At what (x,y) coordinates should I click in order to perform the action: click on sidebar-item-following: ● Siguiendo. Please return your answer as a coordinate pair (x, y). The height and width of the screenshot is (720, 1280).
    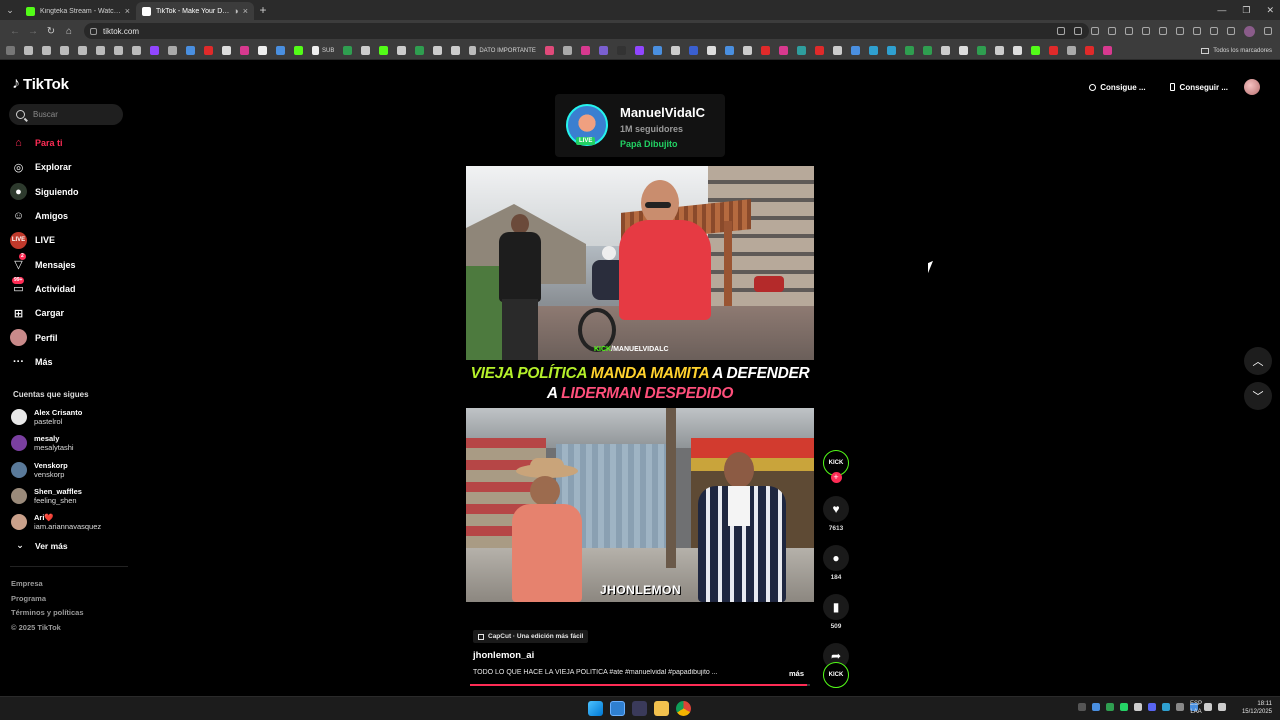
    Looking at the image, I should click on (69, 192).